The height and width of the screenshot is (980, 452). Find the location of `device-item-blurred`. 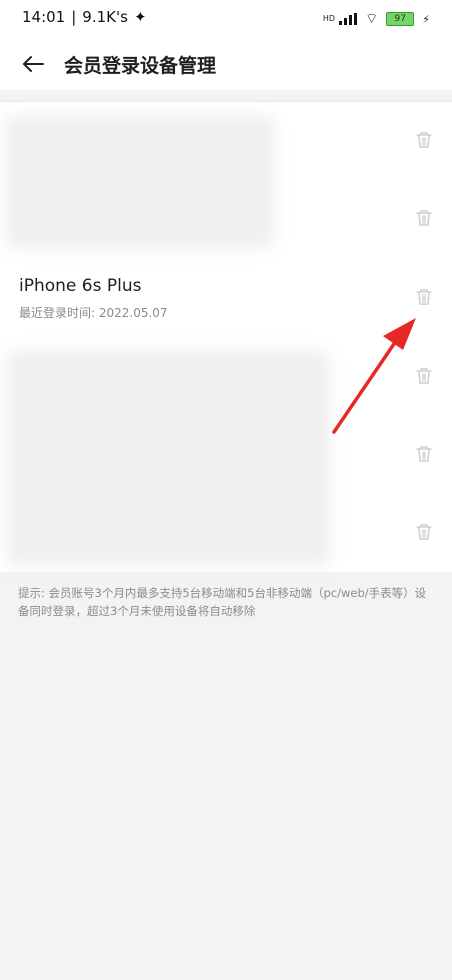

device-item-blurred is located at coordinates (140, 182).